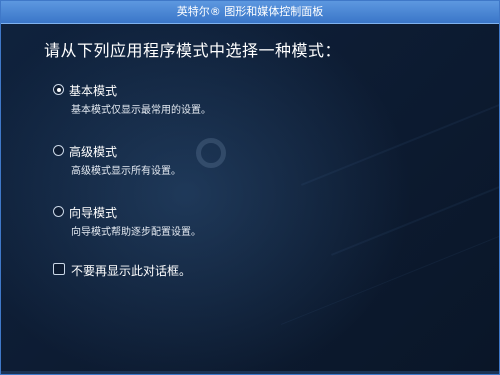 The height and width of the screenshot is (375, 500). I want to click on dont-show-again-checkbox, so click(59, 269).